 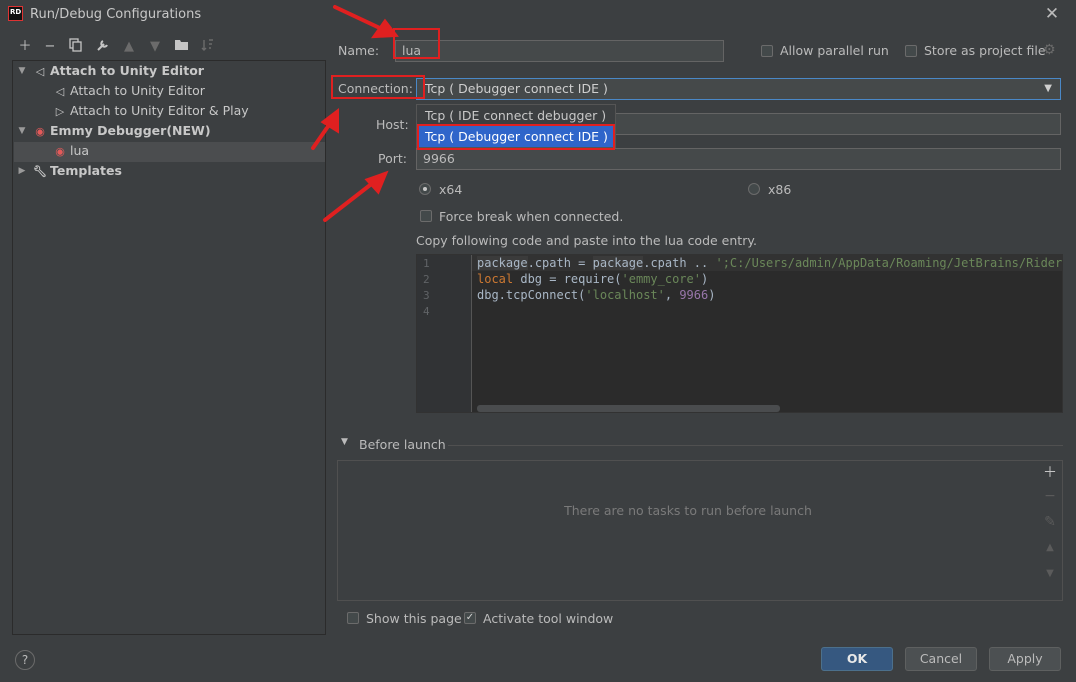 I want to click on annotation-arrows, so click(x=355, y=113).